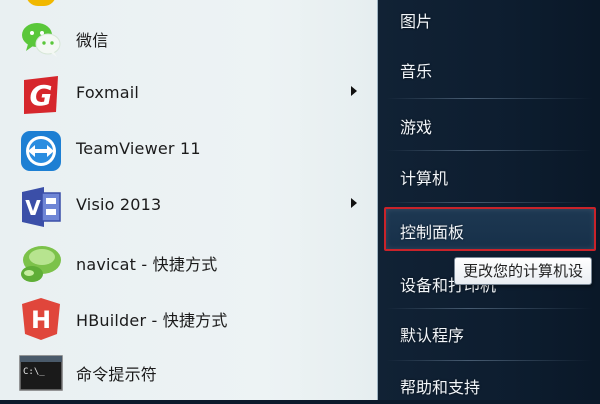  What do you see at coordinates (138, 148) in the screenshot?
I see `program-label: TeamViewer 11` at bounding box center [138, 148].